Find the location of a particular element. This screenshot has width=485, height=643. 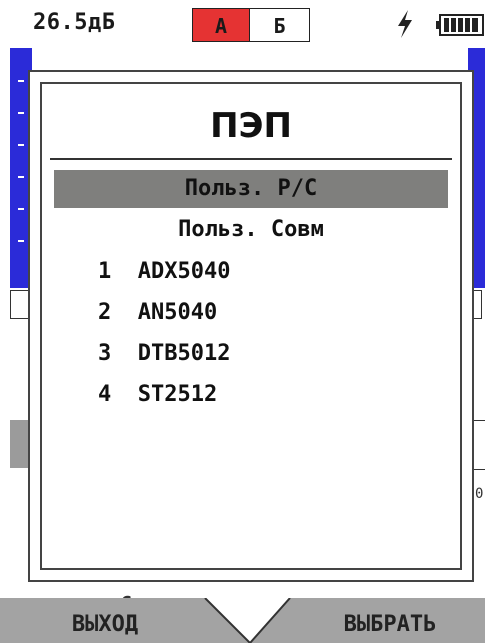

probe-item: 2 AN5040 is located at coordinates (157, 313).